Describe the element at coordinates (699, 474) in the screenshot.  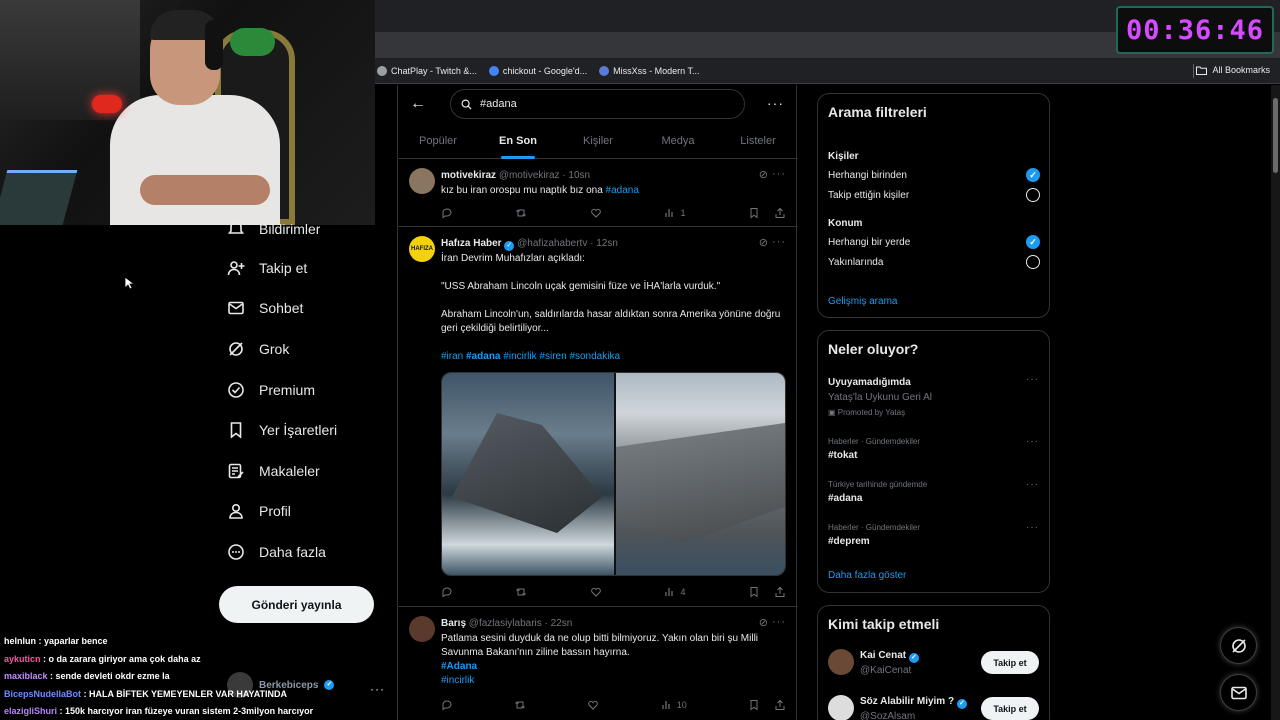
I see `carrier-deck-photo` at that location.